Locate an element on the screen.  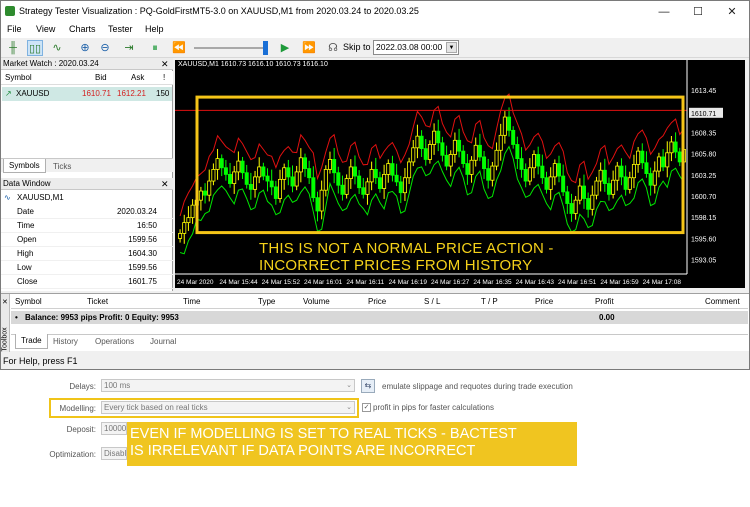
pause-icon: ⏸ is located at coordinates (155, 48).